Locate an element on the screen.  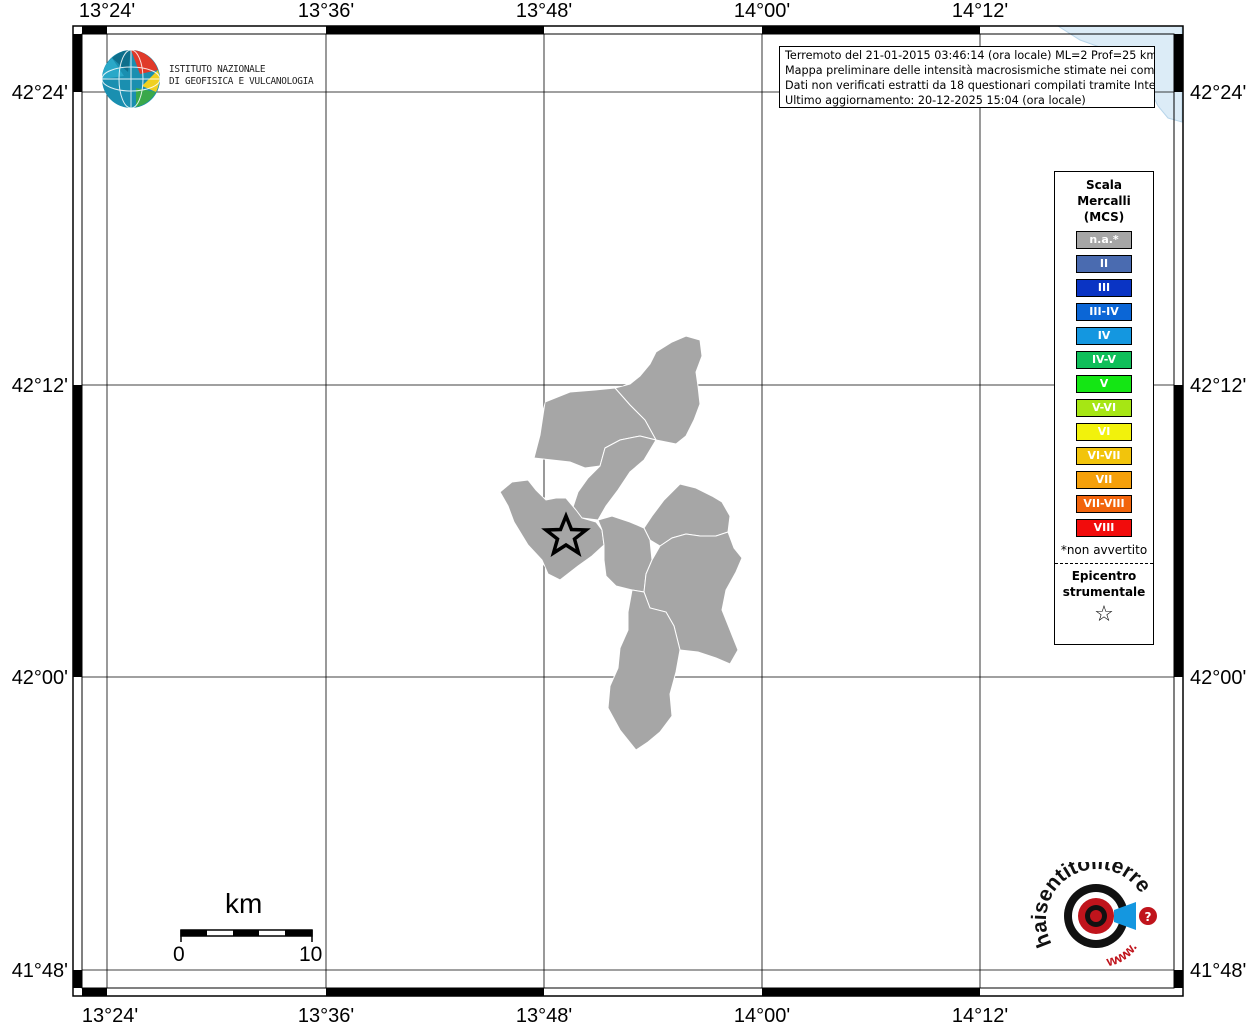
legend-item: n.a.* is located at coordinates (1104, 240).